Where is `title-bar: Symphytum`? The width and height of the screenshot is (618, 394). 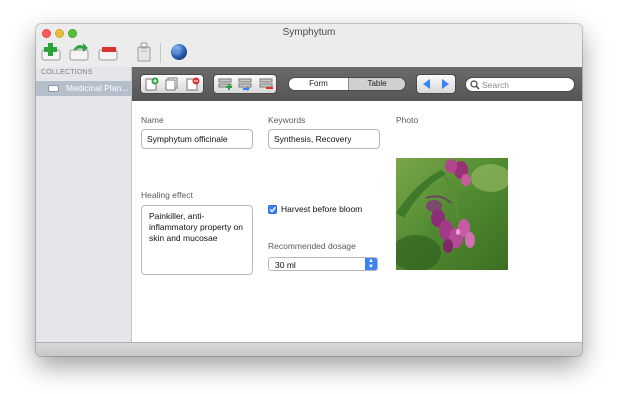 title-bar: Symphytum is located at coordinates (309, 33).